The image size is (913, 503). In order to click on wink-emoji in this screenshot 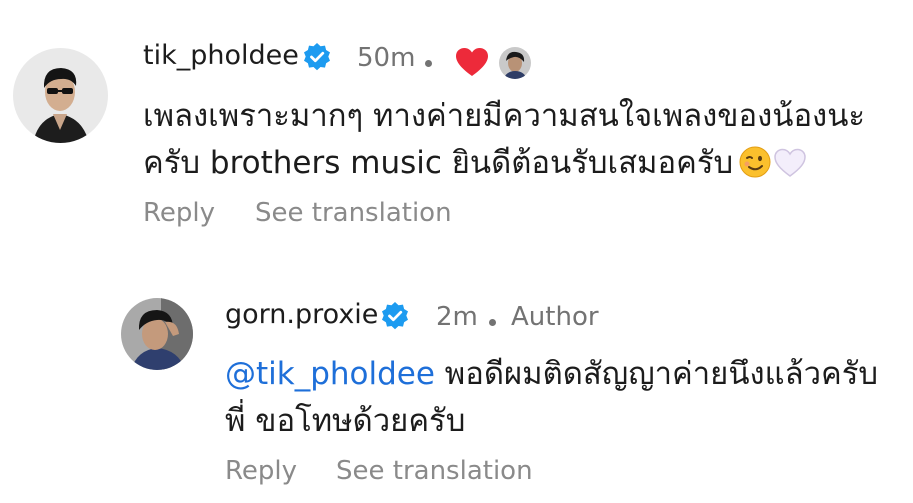, I will do `click(755, 168)`.